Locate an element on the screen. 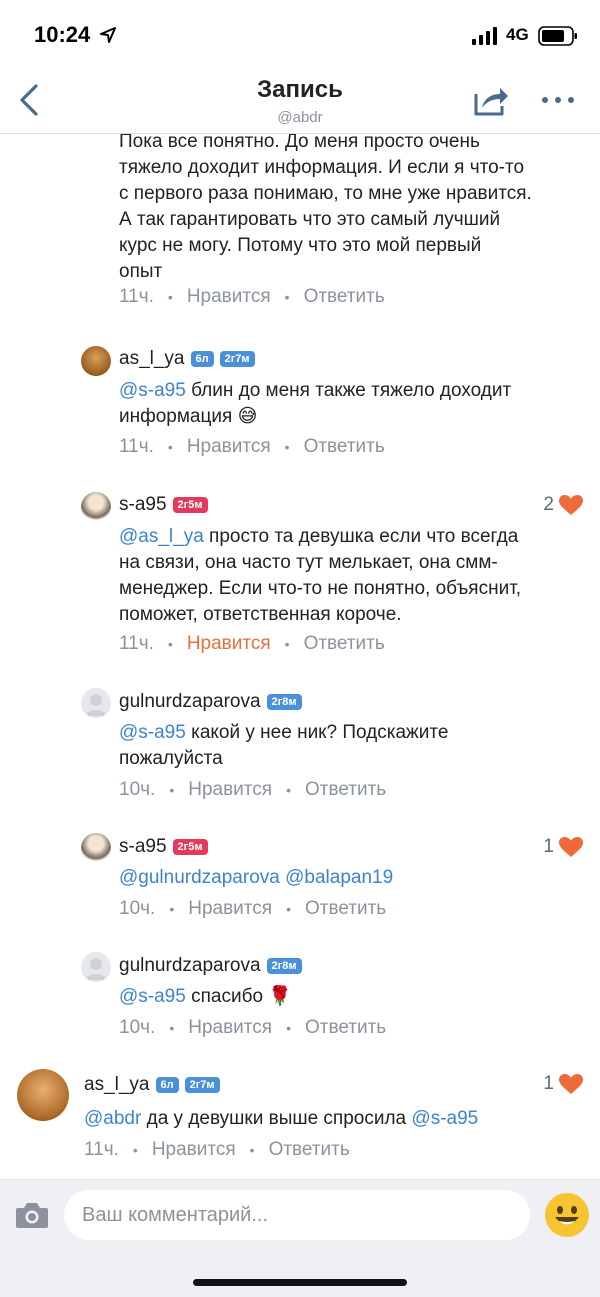  page-title: Запись is located at coordinates (300, 89).